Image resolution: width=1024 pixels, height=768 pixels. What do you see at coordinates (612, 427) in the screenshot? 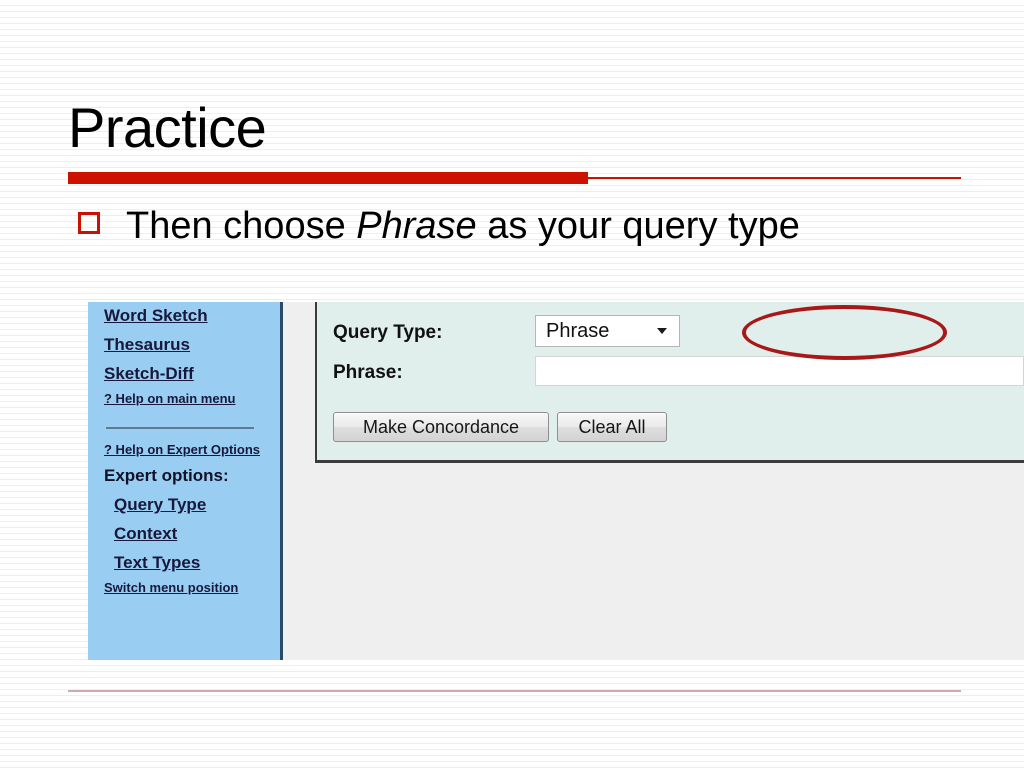
I see `clear-all-button: Clear All` at bounding box center [612, 427].